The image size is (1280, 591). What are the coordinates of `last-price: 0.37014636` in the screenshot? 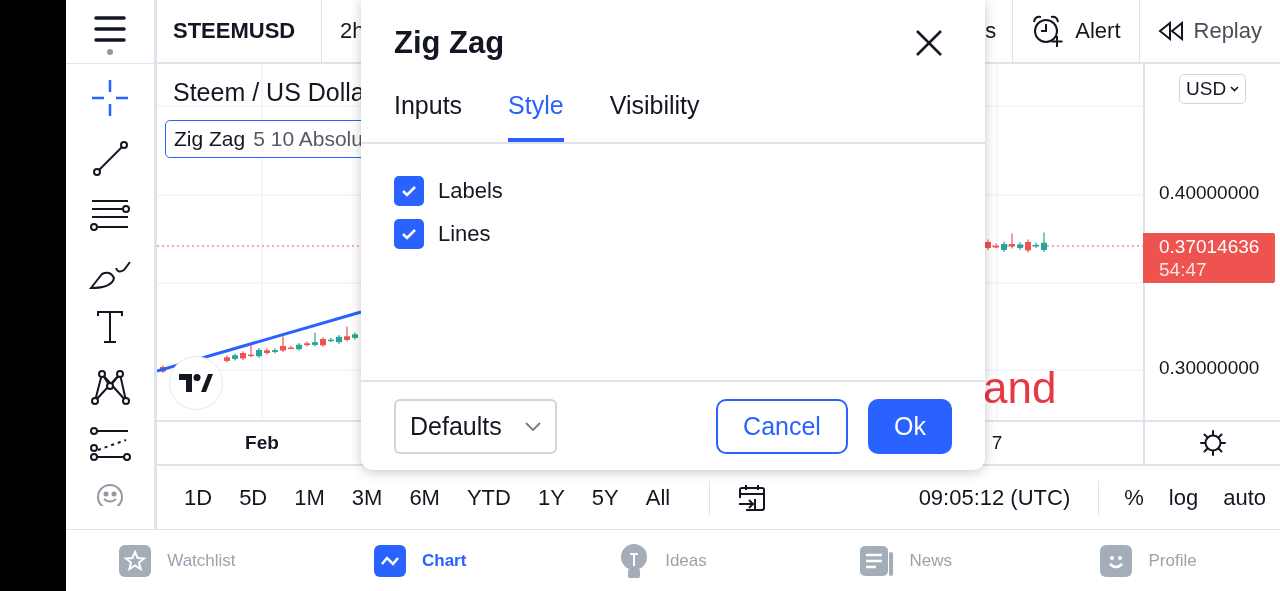 It's located at (1210, 246).